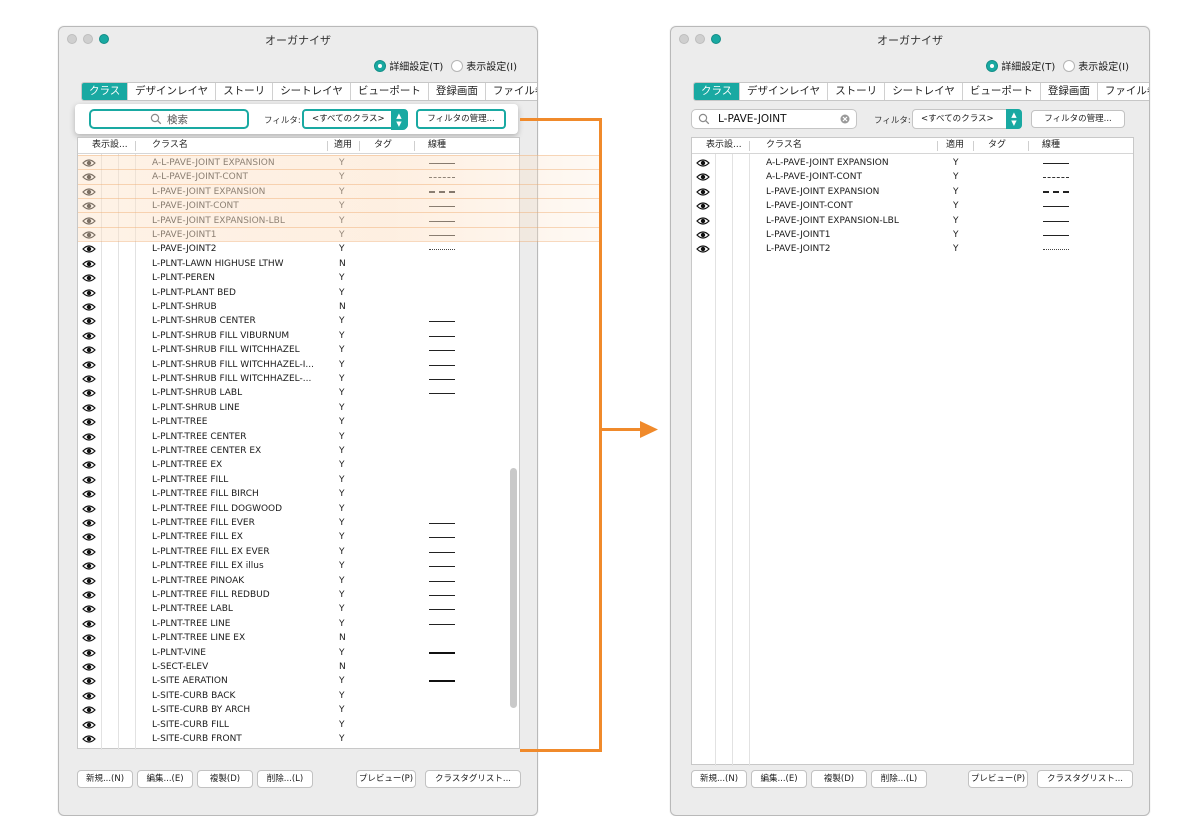 This screenshot has width=1200, height=816. Describe the element at coordinates (292, 595) in the screenshot. I see `class-row: L-PLNT-TREE FILL REDBUD Y` at that location.